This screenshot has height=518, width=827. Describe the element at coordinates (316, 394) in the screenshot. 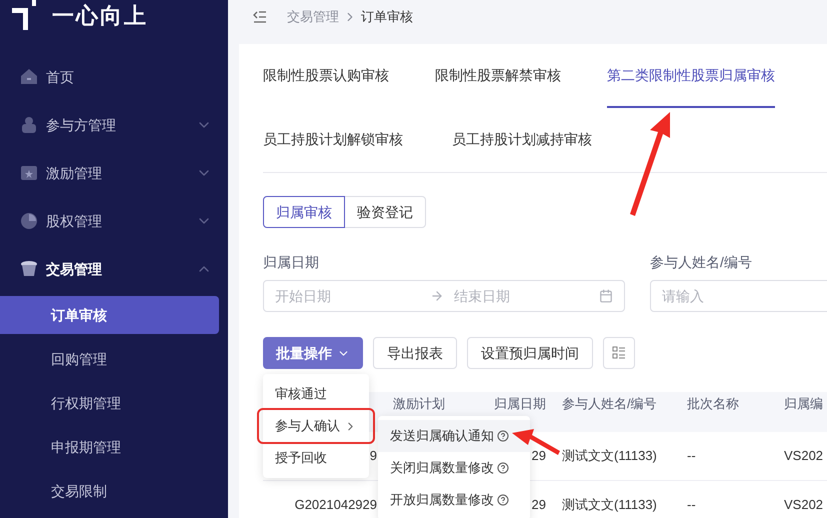

I see `menu-item: 审核通过` at that location.